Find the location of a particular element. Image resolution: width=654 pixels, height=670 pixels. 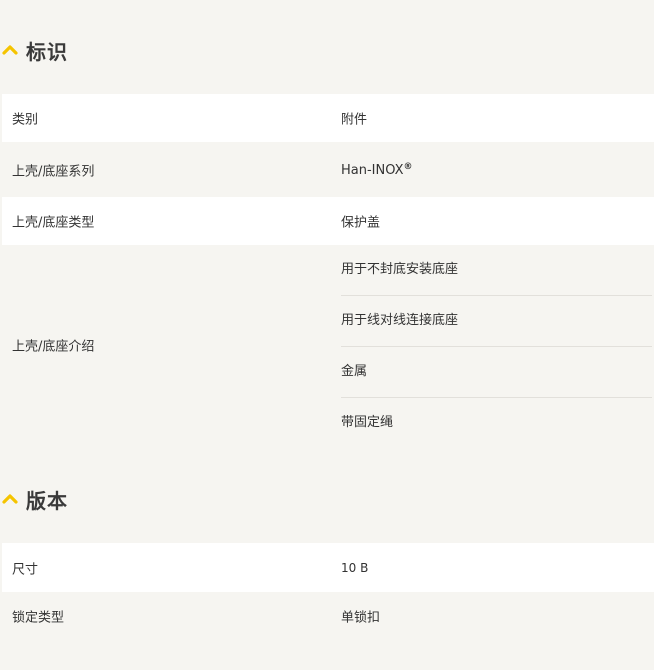

list-item: 带固定绳 is located at coordinates (367, 422).